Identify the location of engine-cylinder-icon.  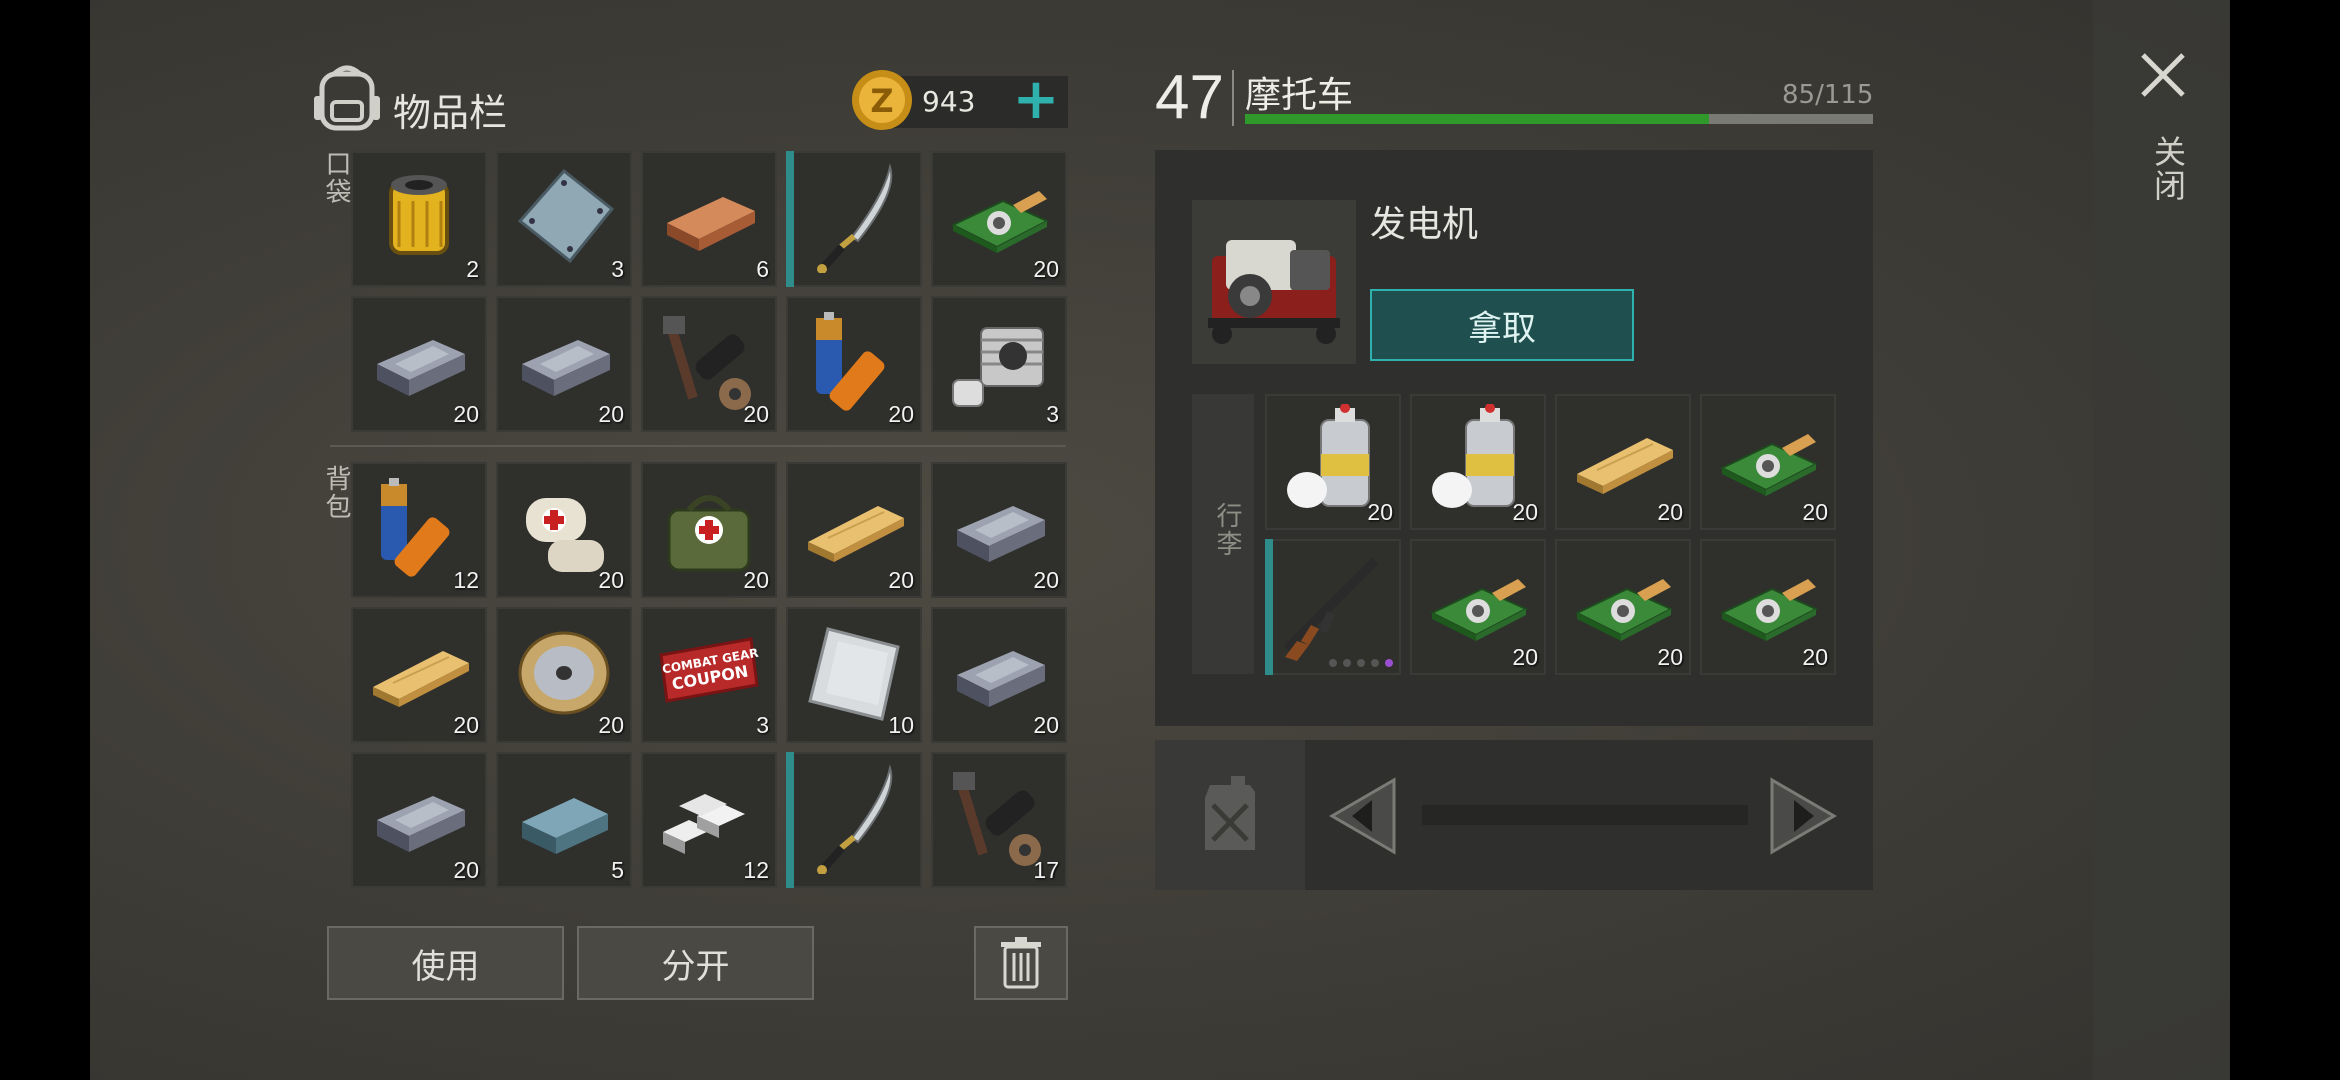
(998, 367).